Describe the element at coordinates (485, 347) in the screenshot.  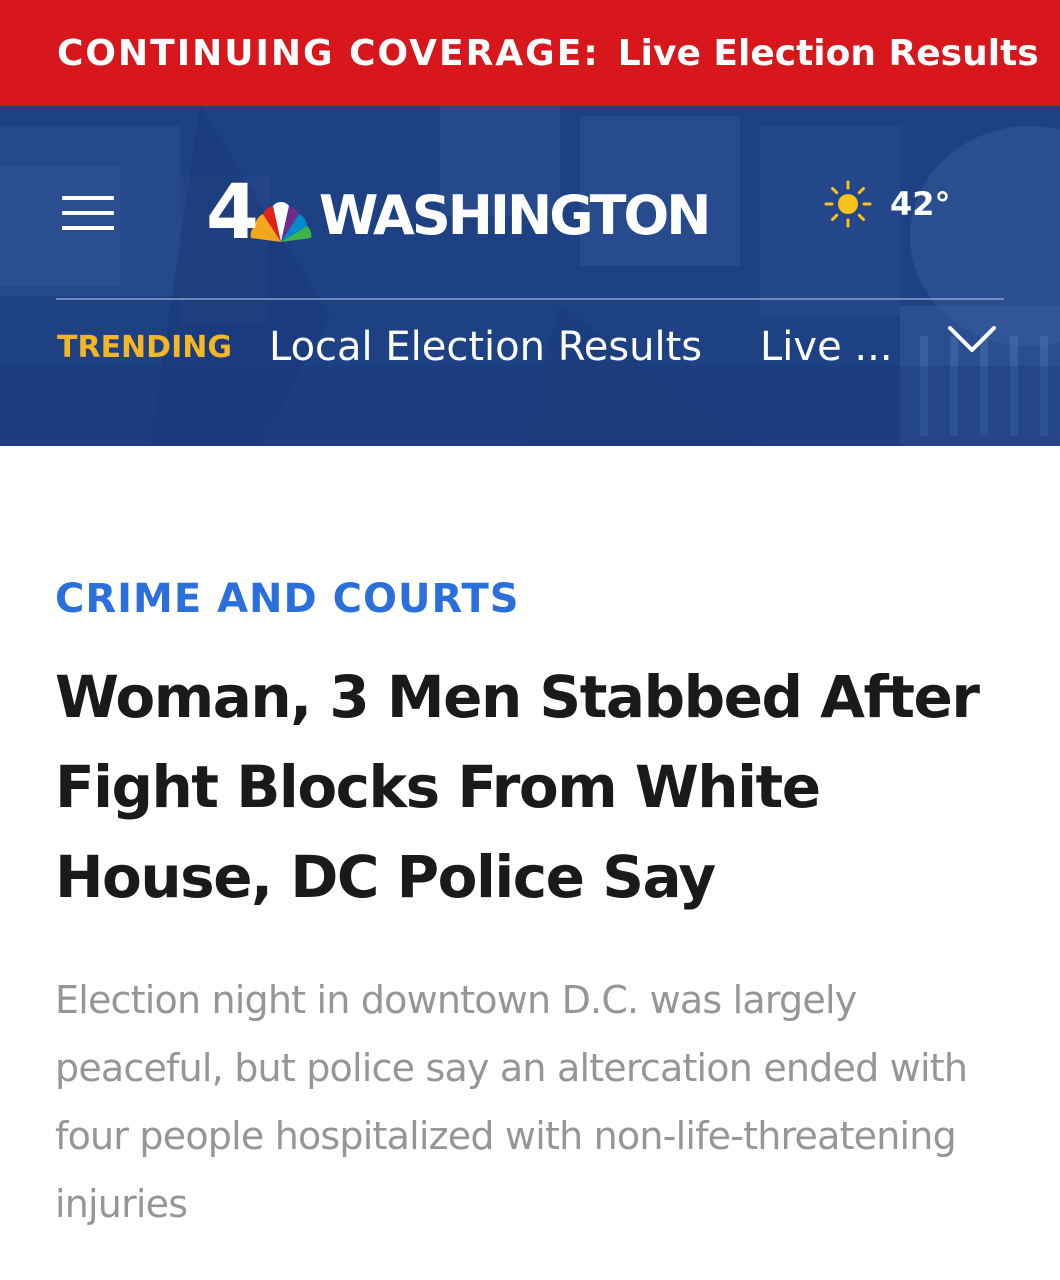
I see `trending-item-local-election-results: Local Election Results` at that location.